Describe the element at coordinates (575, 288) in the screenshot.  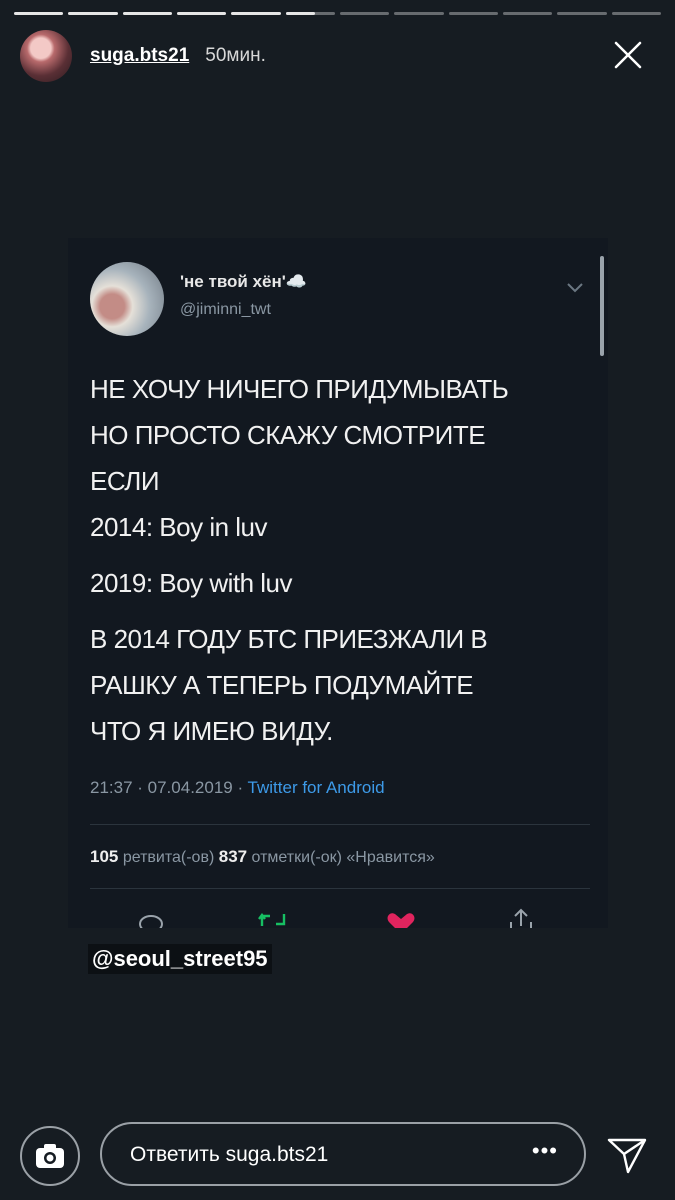
I see `chevron-down-icon` at that location.